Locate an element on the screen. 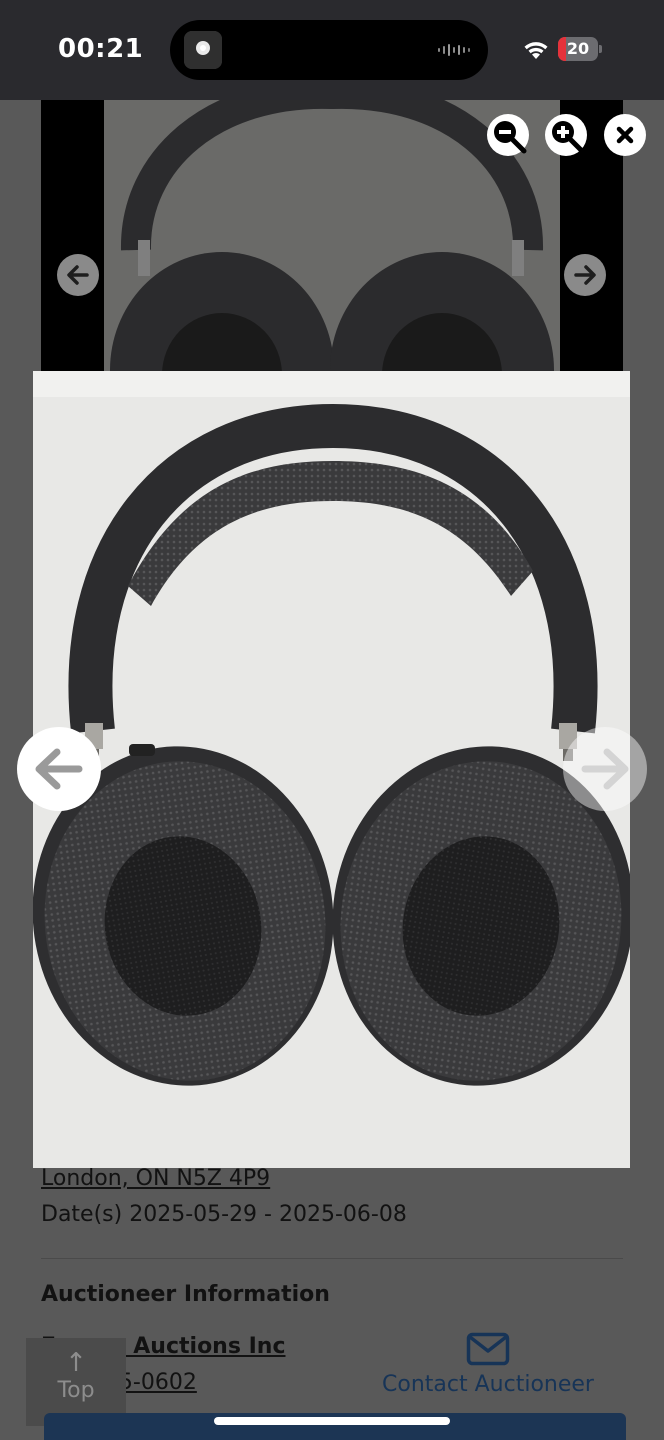  zoom-out-button is located at coordinates (508, 135).